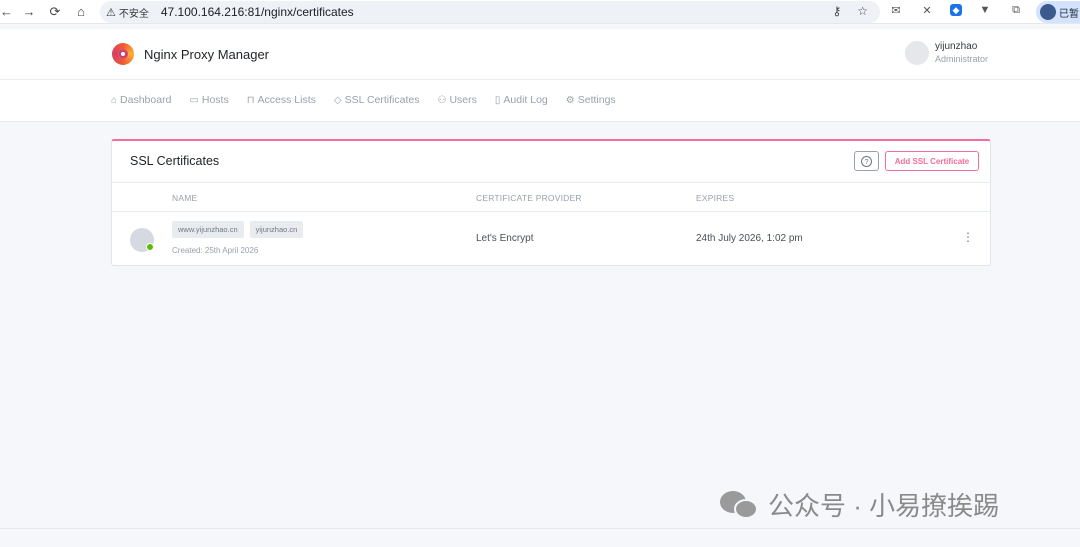  I want to click on nav-access-lists: ⊓ Access Lists, so click(281, 100).